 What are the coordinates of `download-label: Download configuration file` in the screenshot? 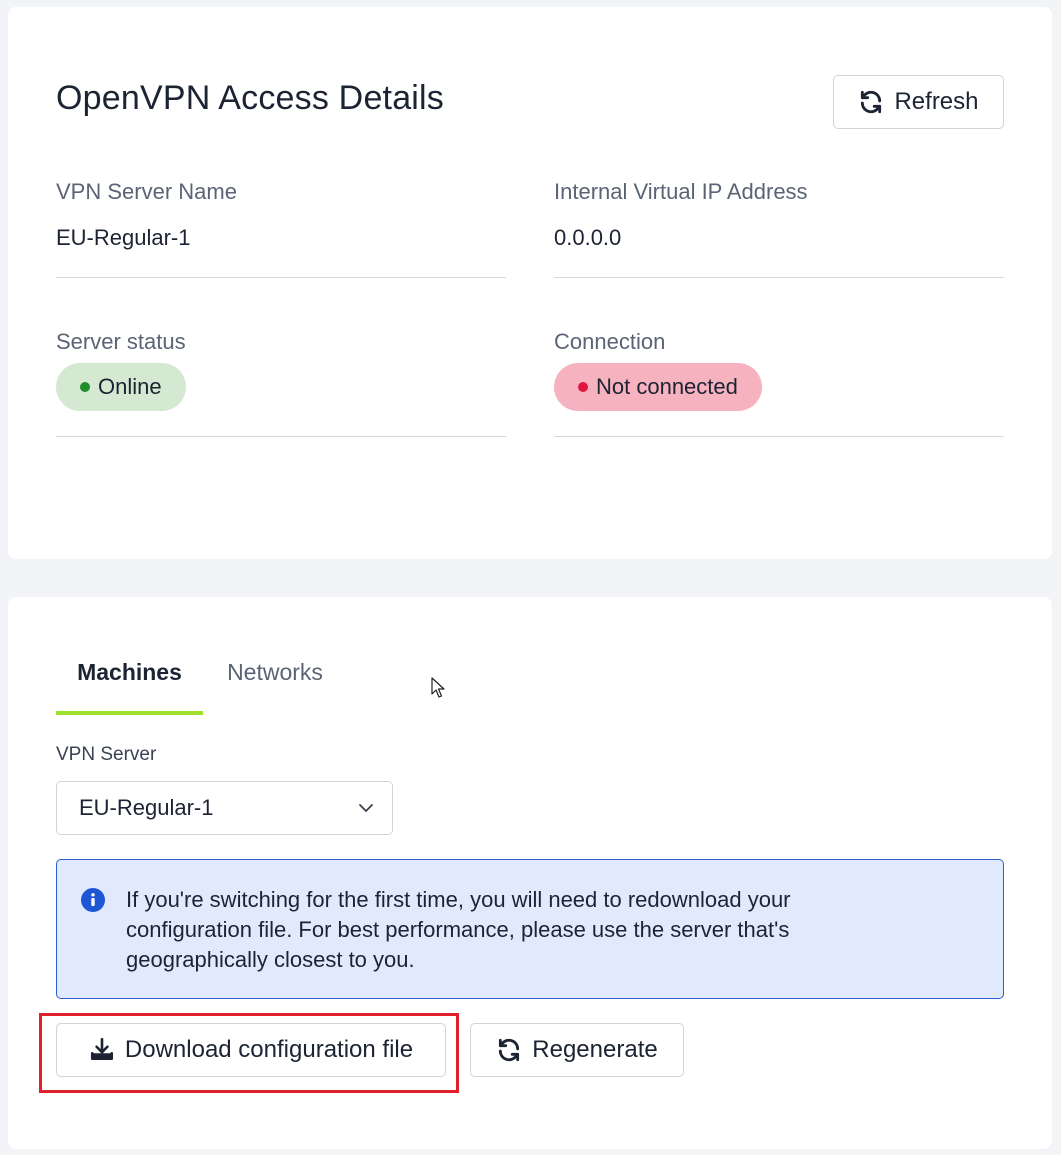 It's located at (269, 1049).